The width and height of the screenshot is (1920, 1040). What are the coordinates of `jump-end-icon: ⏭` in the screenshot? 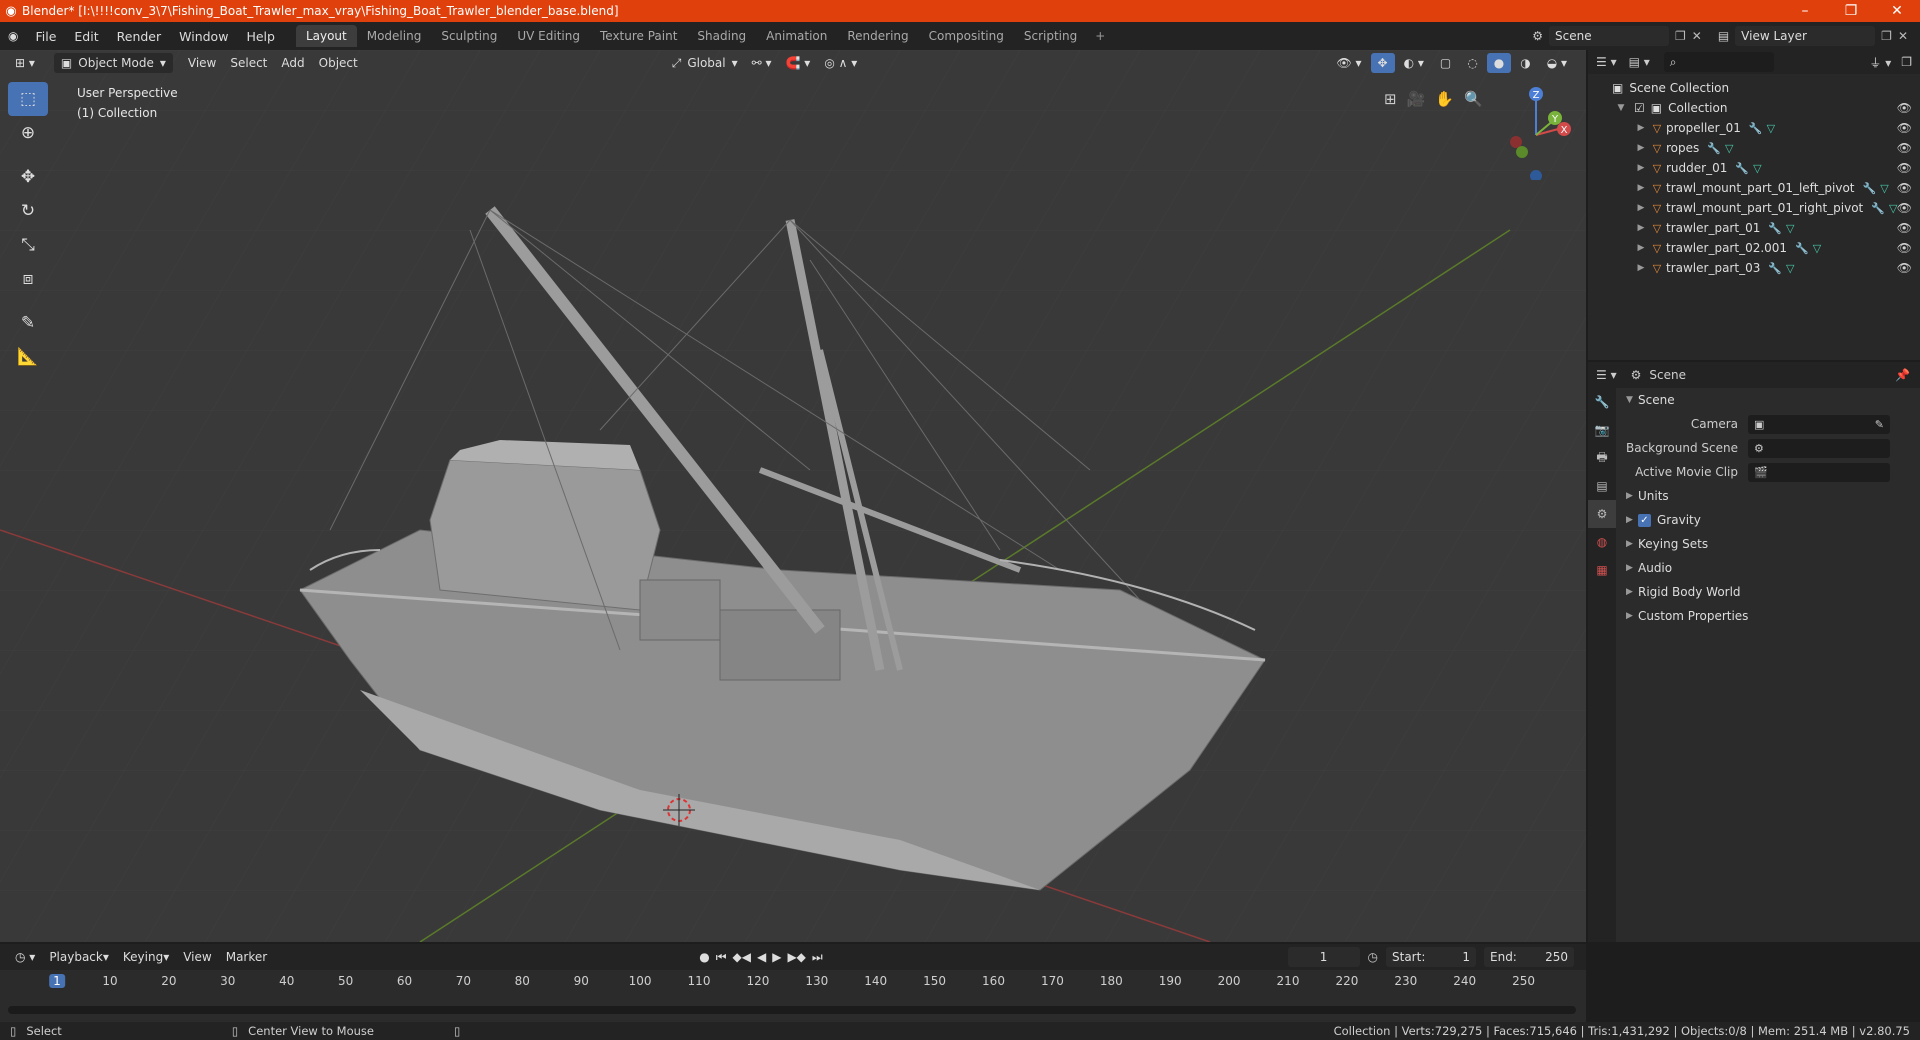 It's located at (817, 957).